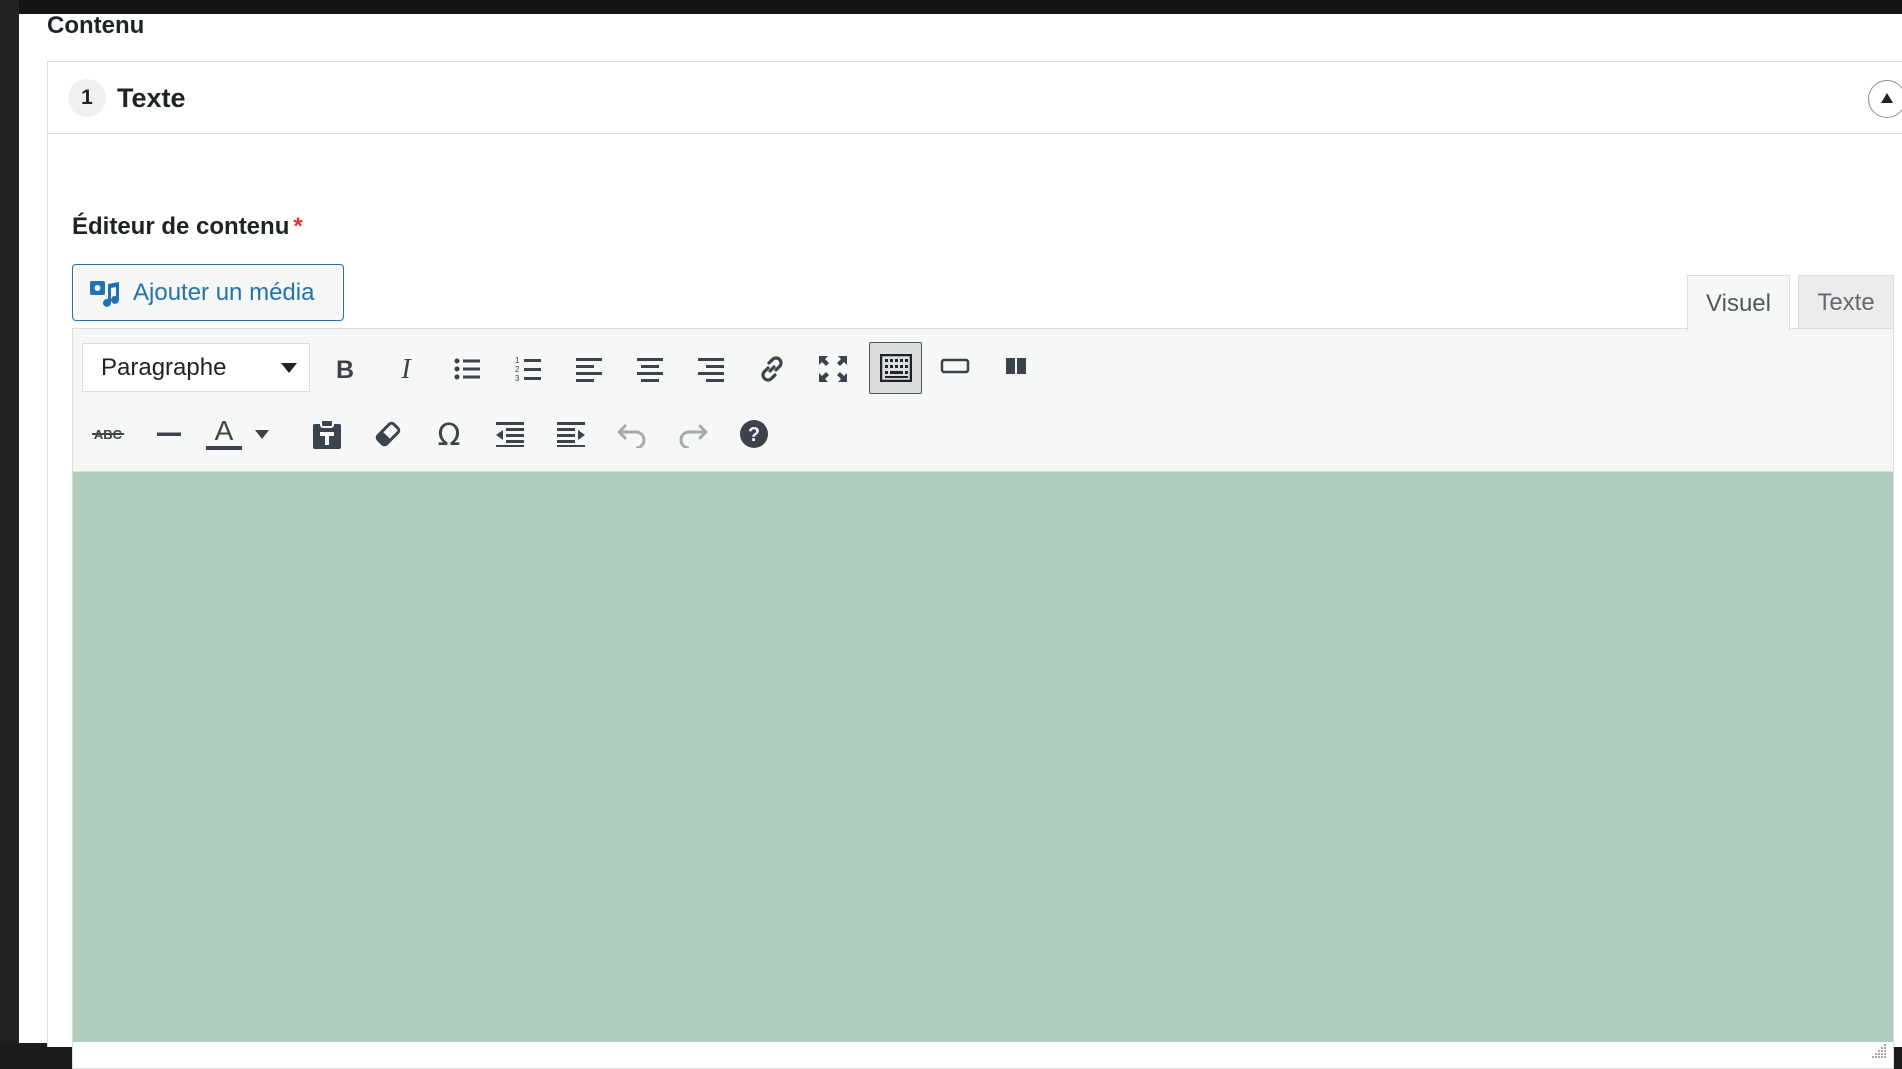 This screenshot has height=1069, width=1902. I want to click on columns-button, so click(1016, 366).